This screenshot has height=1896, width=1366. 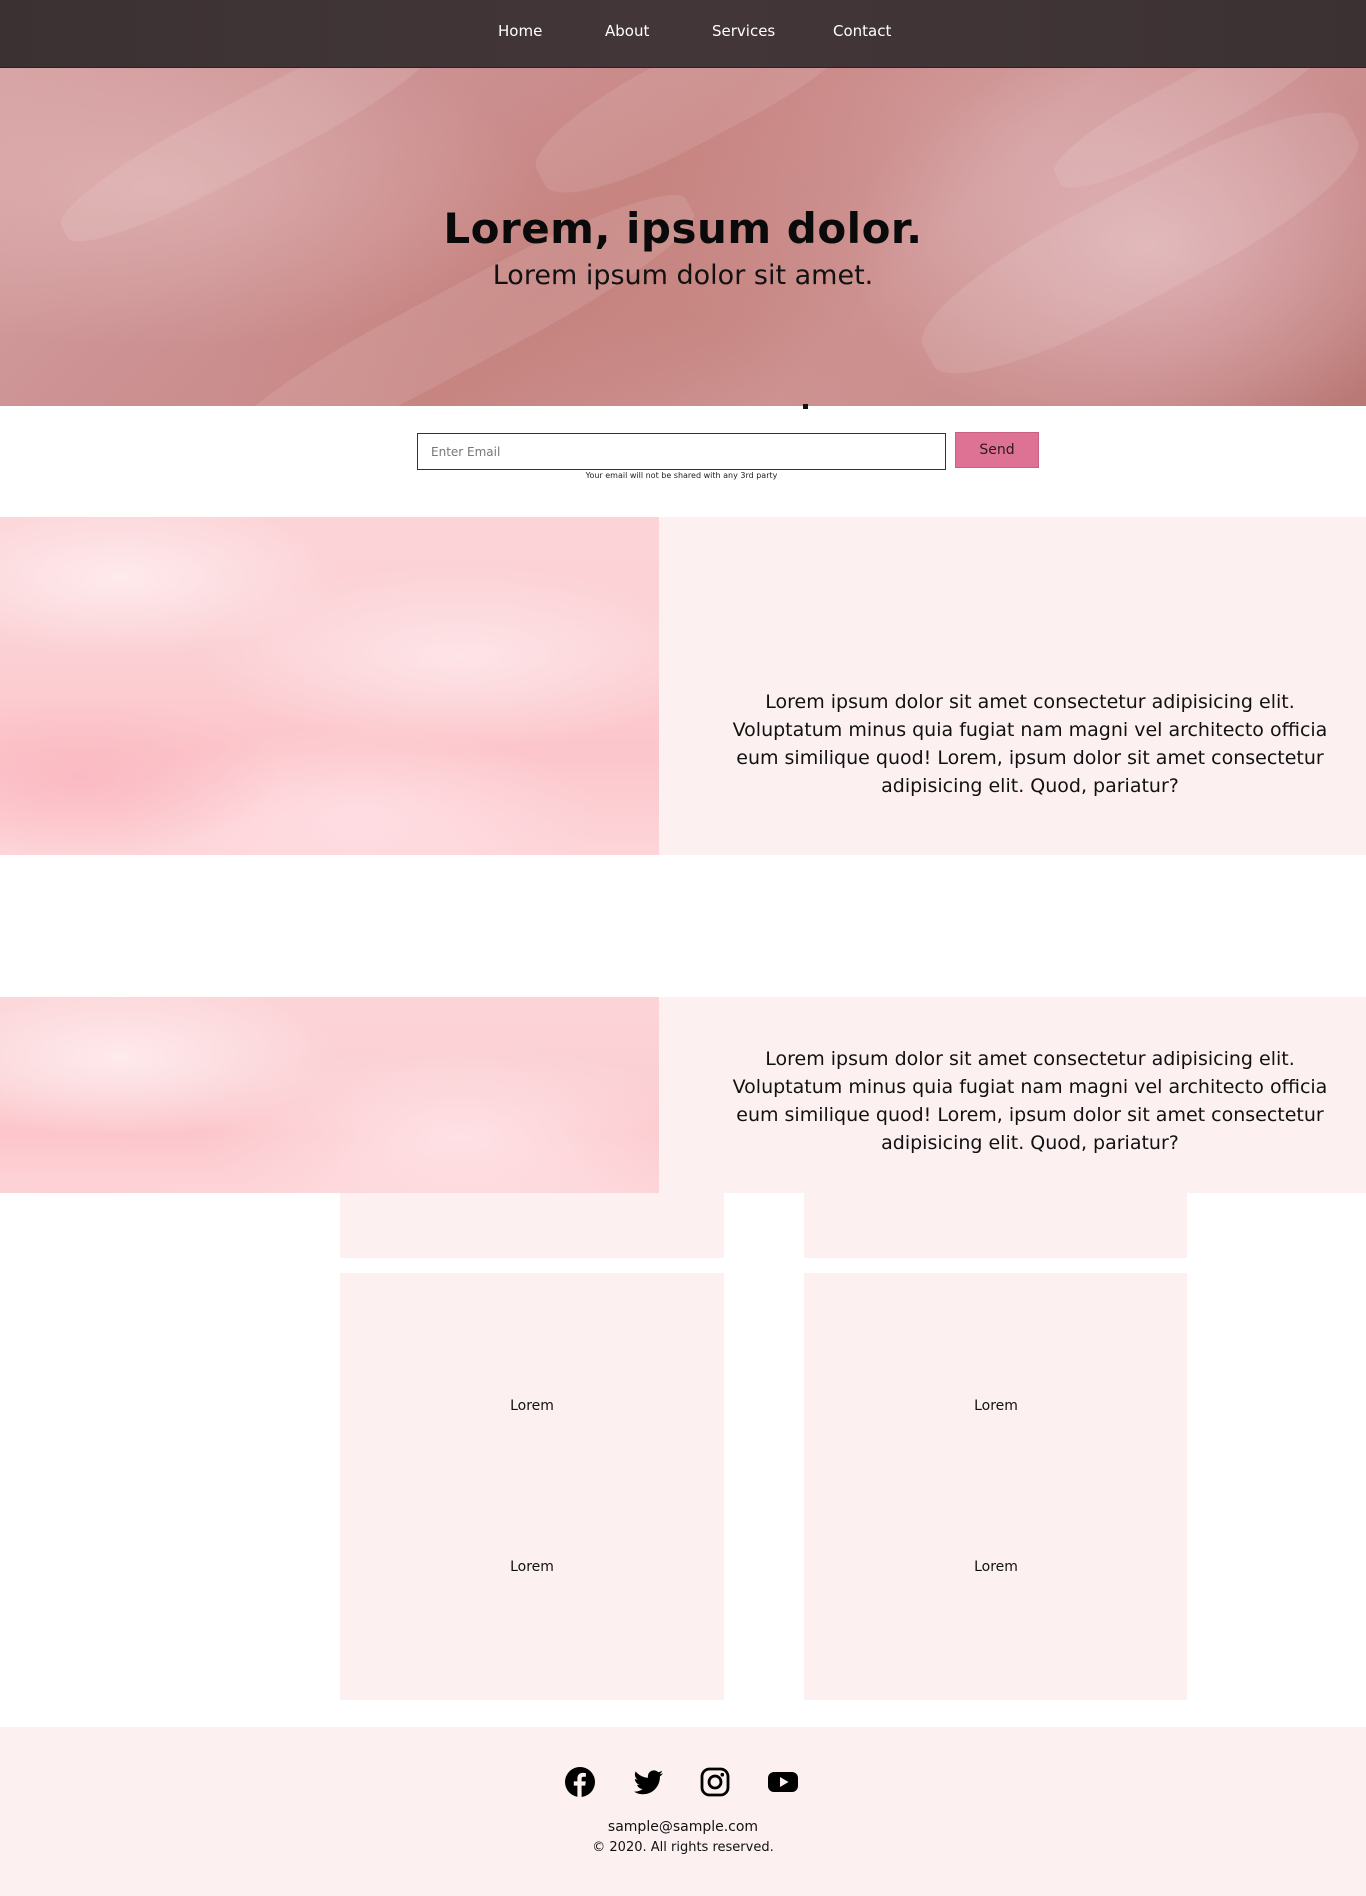 What do you see at coordinates (743, 31) in the screenshot?
I see `nav-link-services: Services` at bounding box center [743, 31].